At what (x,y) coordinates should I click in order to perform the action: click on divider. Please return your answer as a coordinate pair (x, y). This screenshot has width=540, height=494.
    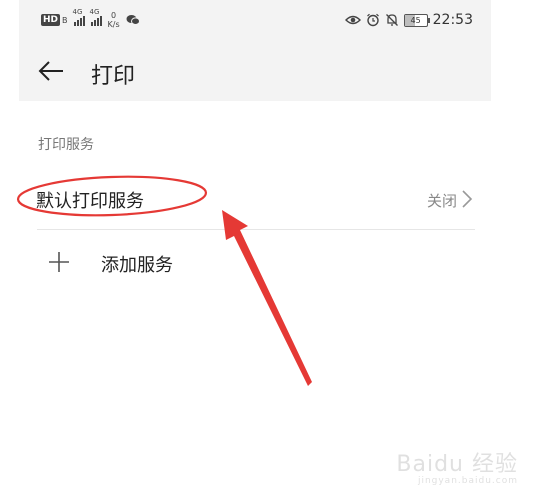
    Looking at the image, I should click on (256, 229).